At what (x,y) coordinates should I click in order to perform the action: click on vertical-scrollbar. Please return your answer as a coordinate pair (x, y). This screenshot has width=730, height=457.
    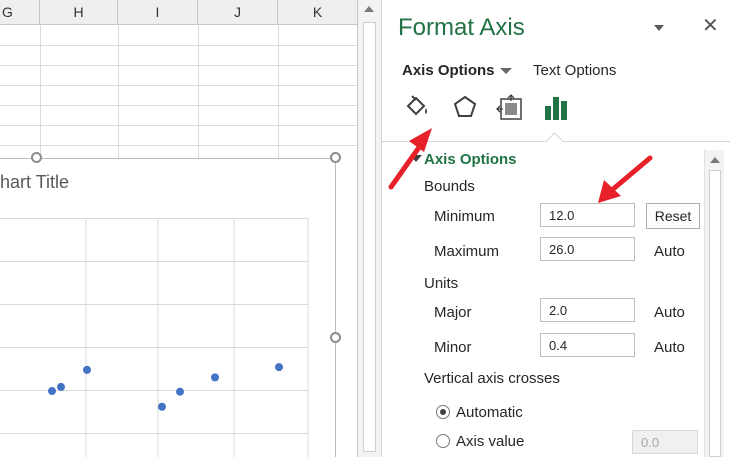
    Looking at the image, I should click on (370, 228).